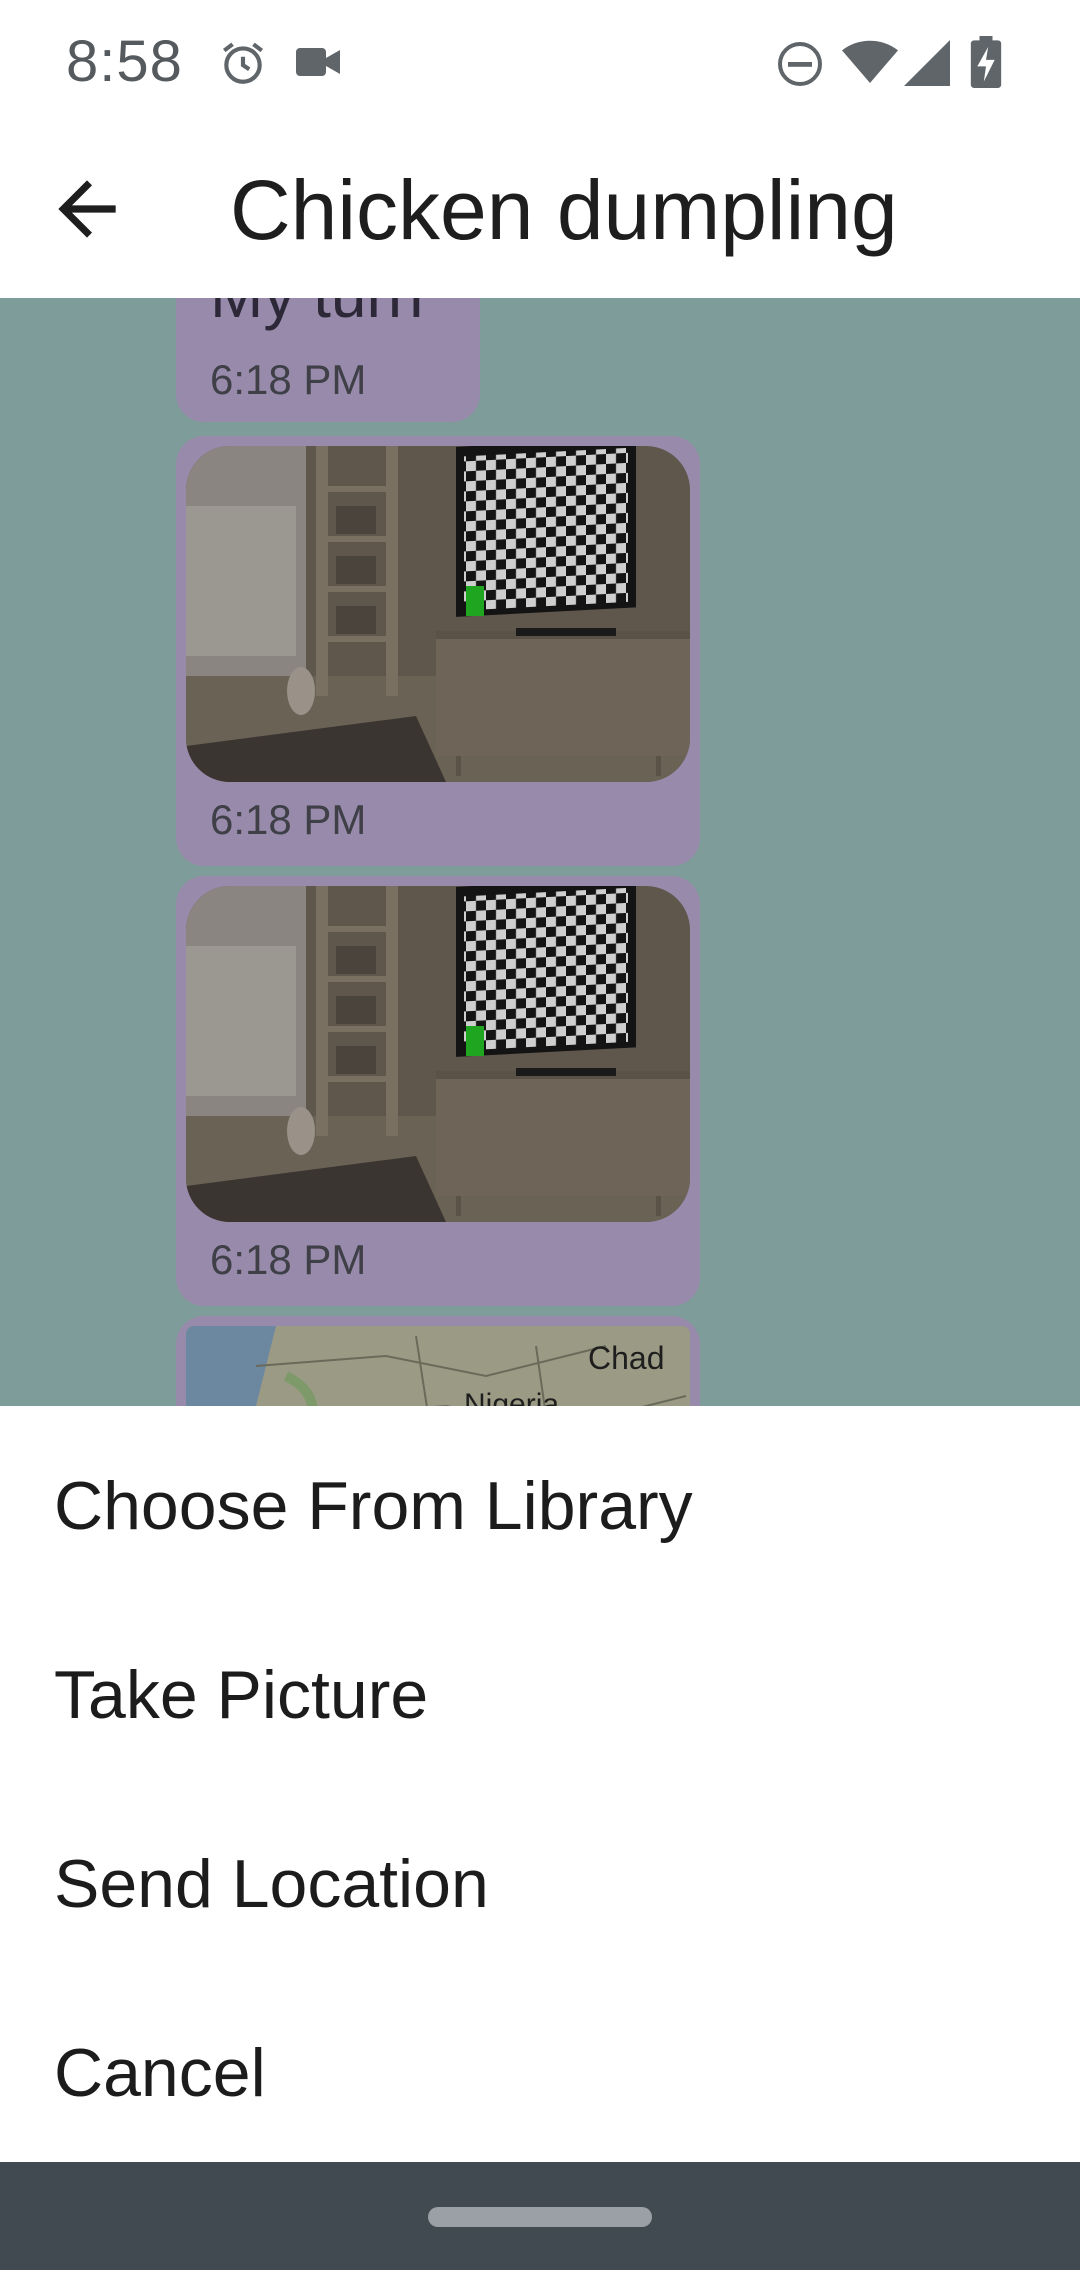 The image size is (1080, 2270). I want to click on message-bubble: Chad Nigeria, so click(438, 1361).